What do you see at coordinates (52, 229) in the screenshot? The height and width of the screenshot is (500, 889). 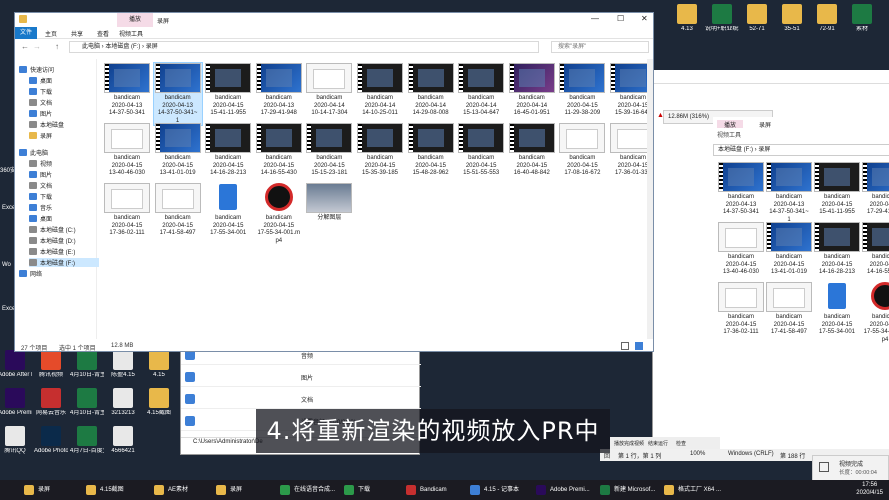 I see `sidebar-item: 本地磁盘 (C:)` at bounding box center [52, 229].